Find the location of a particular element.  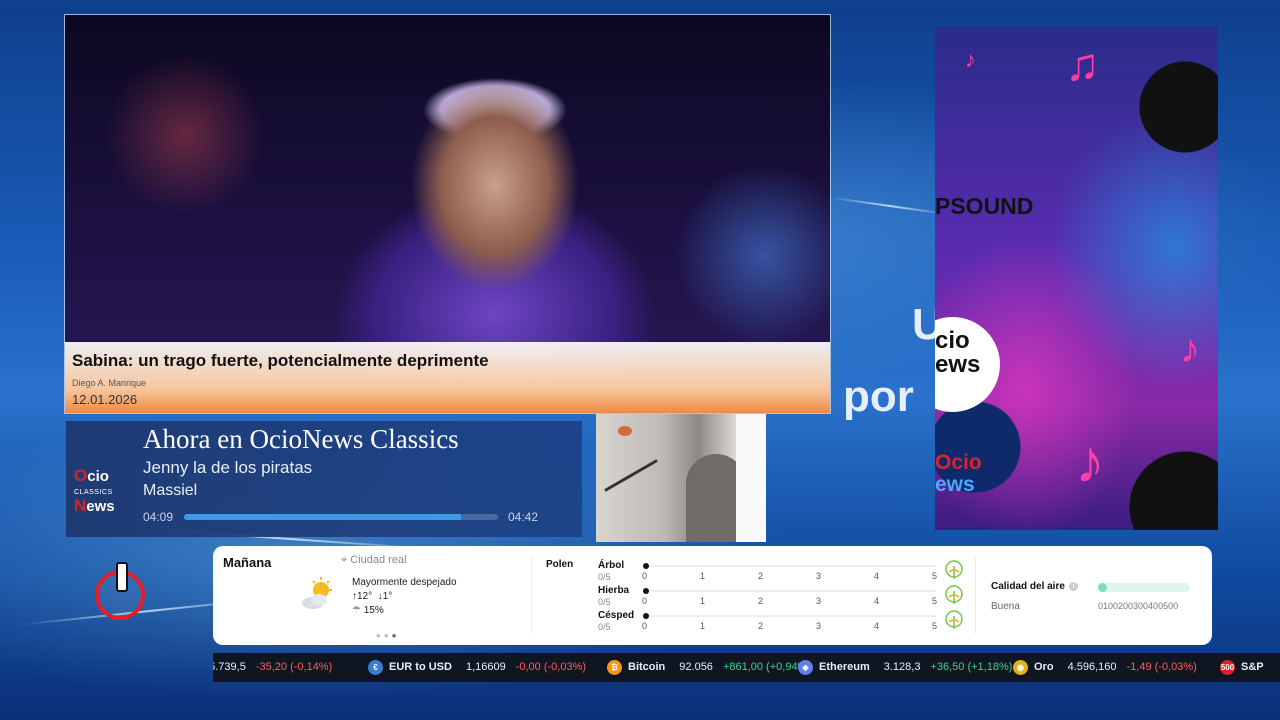

rain-chance: ☂ 15% is located at coordinates (368, 610).